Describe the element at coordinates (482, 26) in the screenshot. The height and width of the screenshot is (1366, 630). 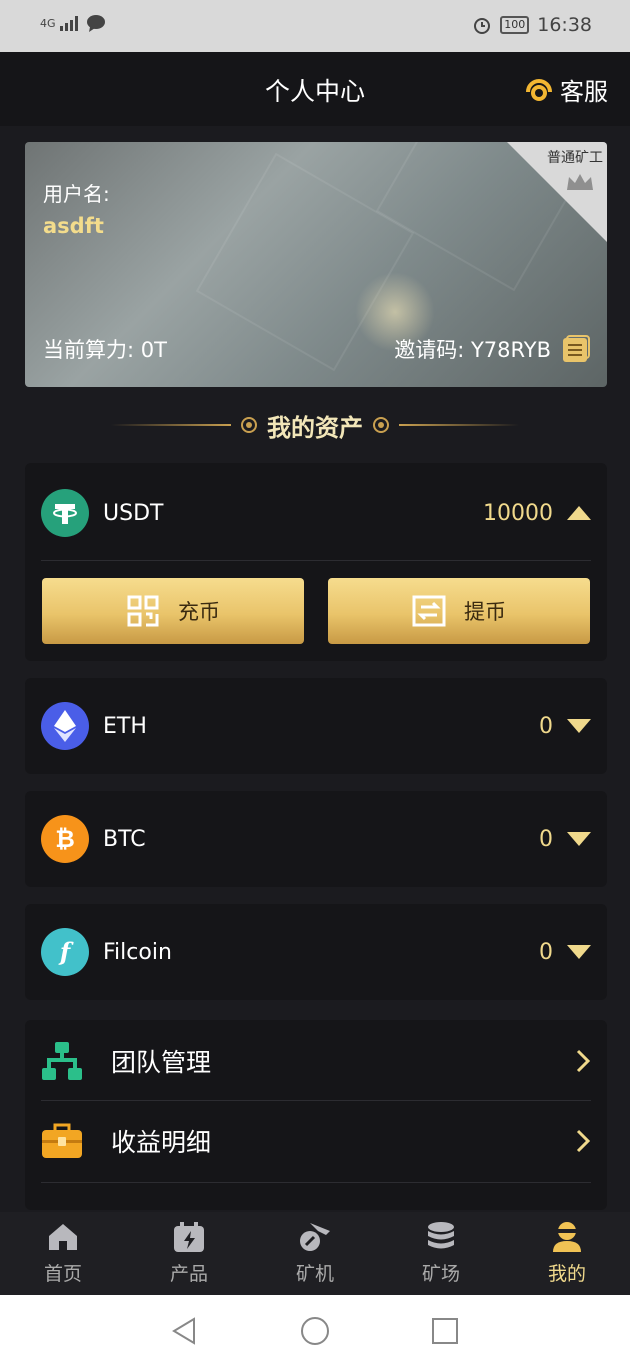
I see `alarm-icon` at that location.